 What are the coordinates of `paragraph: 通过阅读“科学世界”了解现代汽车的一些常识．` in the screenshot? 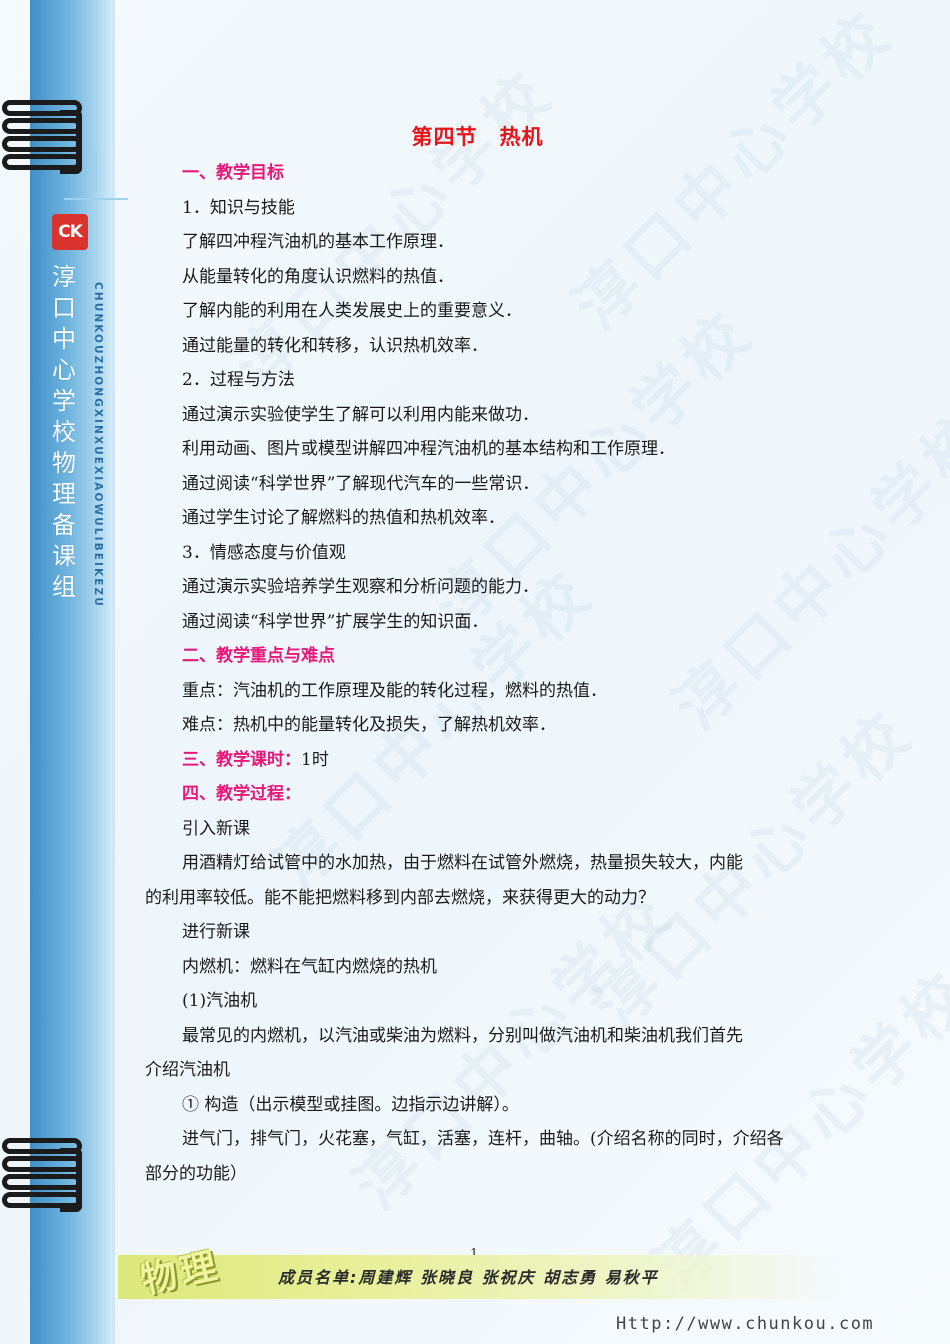 It's located at (361, 483).